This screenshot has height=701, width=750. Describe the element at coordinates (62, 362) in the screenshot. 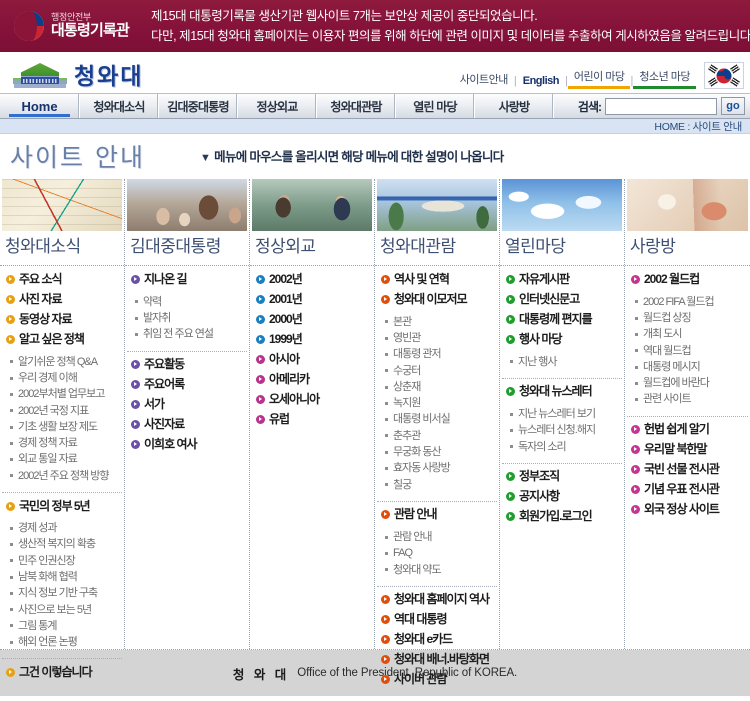

I see `submenu-item: 알기쉬운 정책 Q&A` at that location.